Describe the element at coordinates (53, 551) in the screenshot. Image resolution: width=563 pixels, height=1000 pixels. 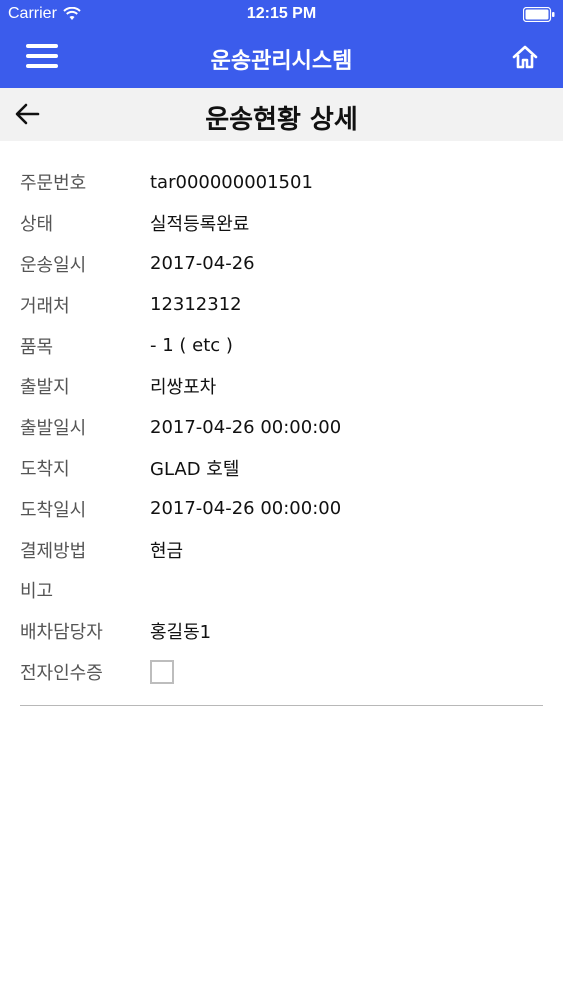
I see `detail-label: 결제방법` at that location.